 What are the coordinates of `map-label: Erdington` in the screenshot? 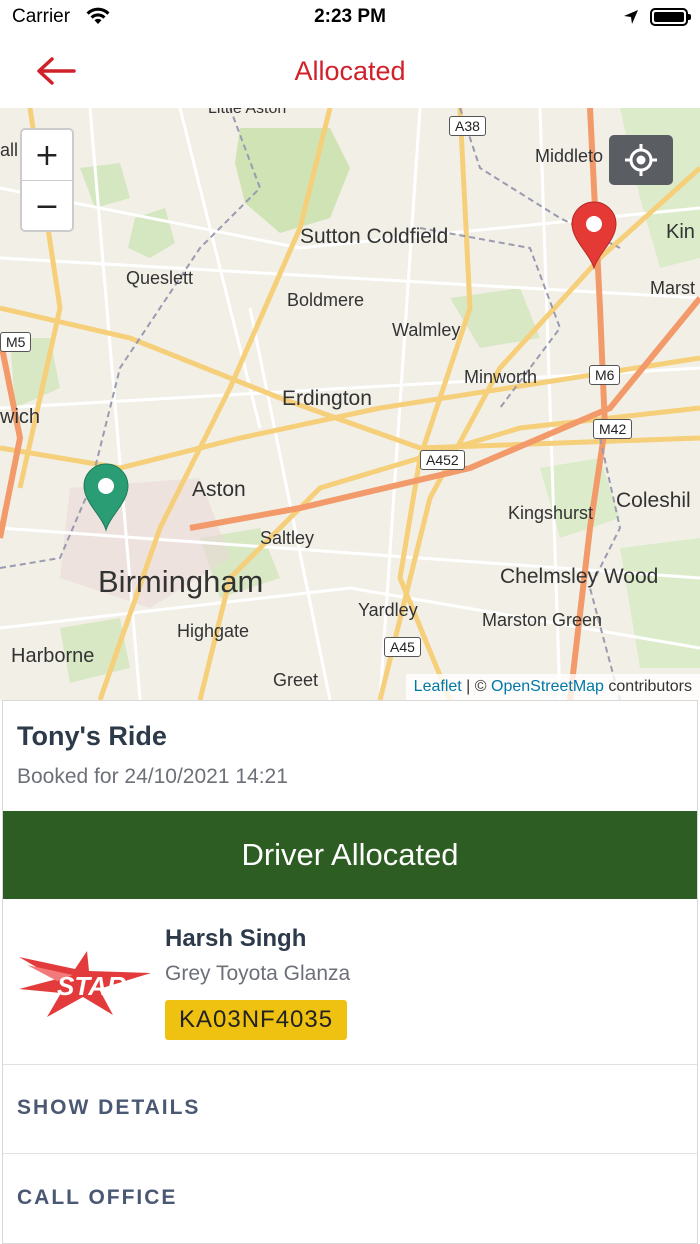 It's located at (327, 398).